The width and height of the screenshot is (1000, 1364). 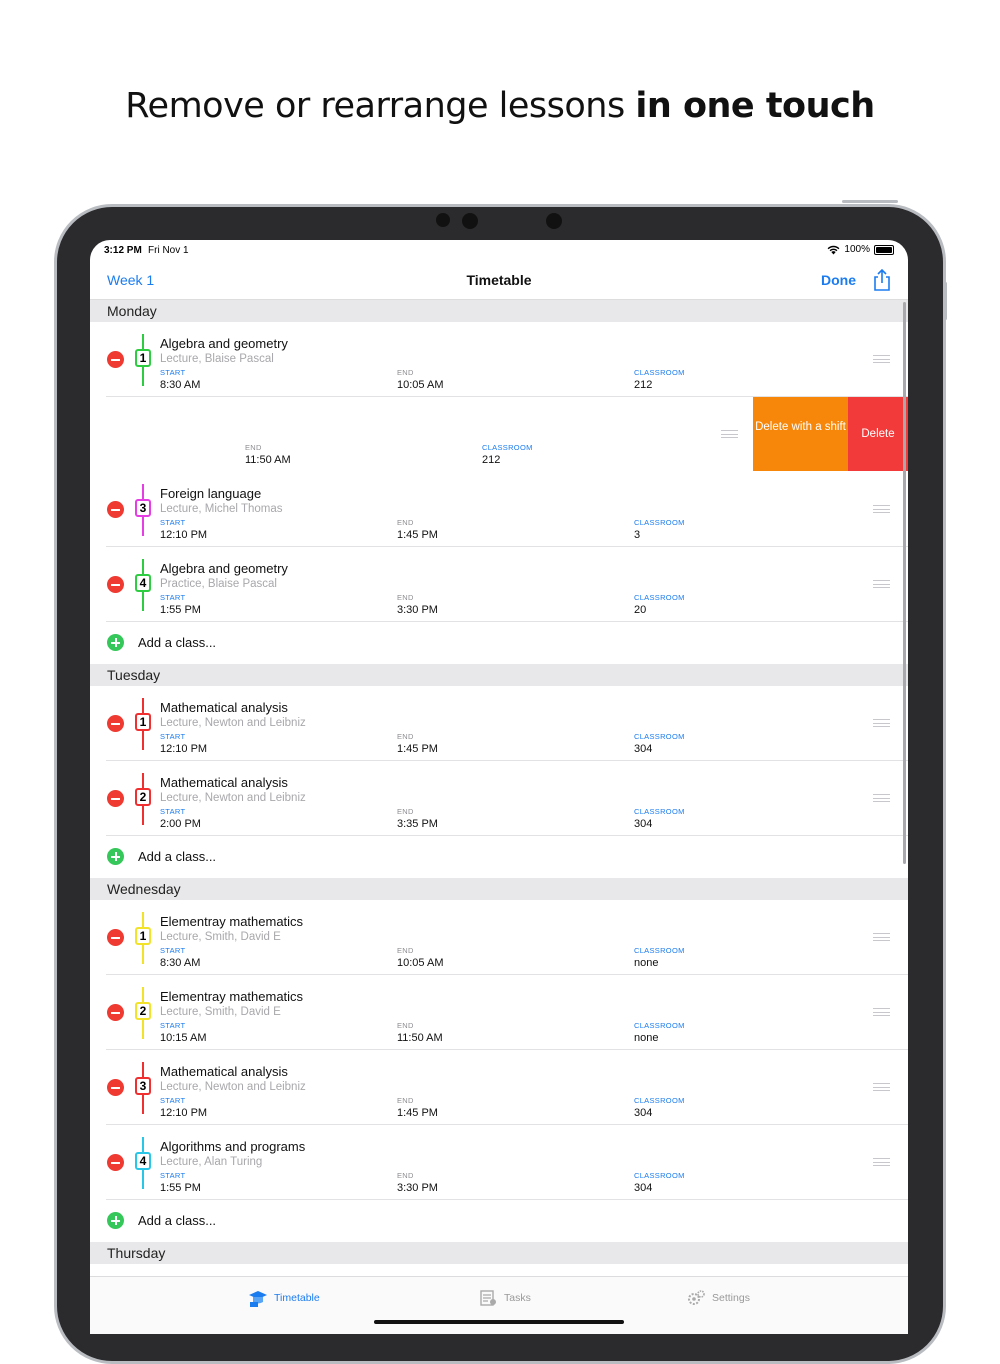 I want to click on end-time: 11:50 AM, so click(x=268, y=460).